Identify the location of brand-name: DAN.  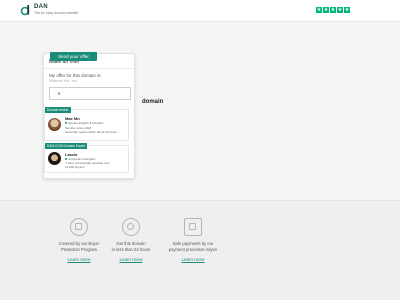
(41, 7).